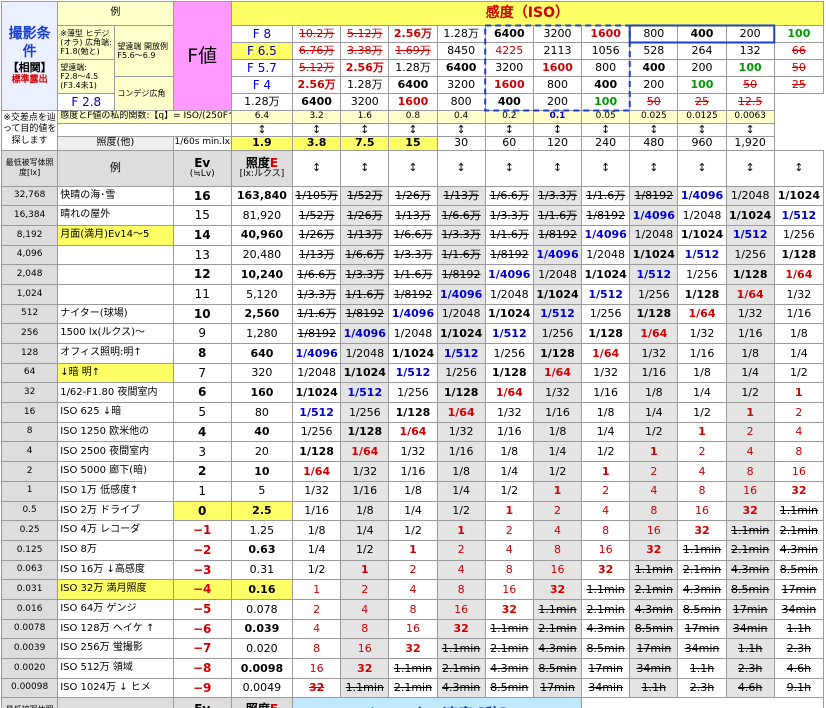  What do you see at coordinates (654, 530) in the screenshot?
I see `shutter-cell: 16` at bounding box center [654, 530].